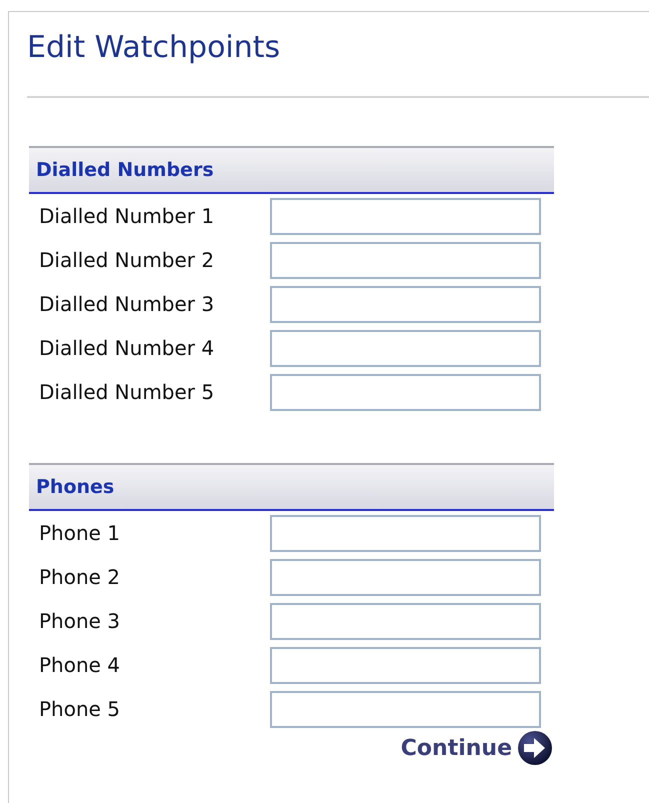 The image size is (649, 803). I want to click on field-label: Dialled Number 3, so click(127, 304).